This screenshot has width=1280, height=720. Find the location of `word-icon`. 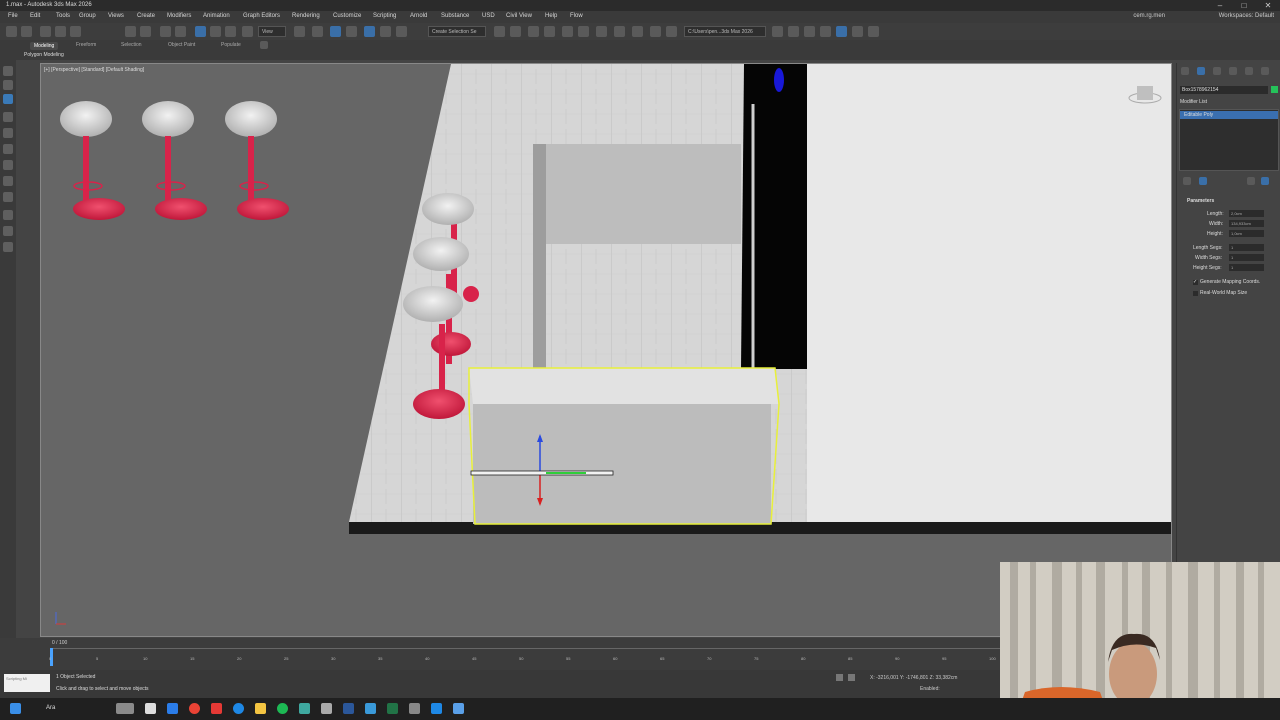

word-icon is located at coordinates (348, 708).